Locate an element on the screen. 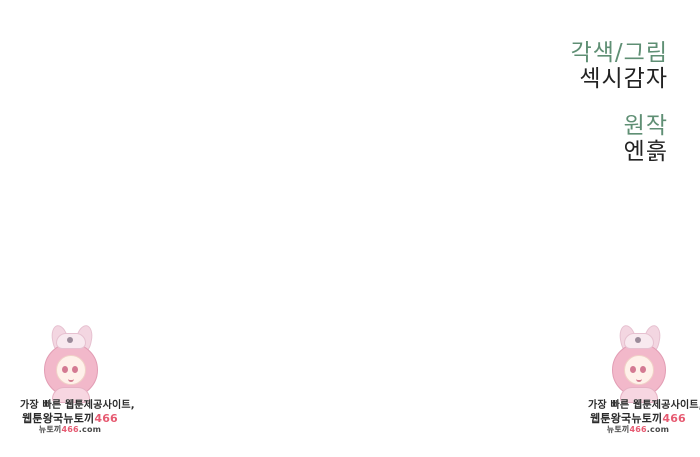 Image resolution: width=700 pixels, height=457 pixels. credits-block: 각색/그림 섹시감자 원작 엔흙 is located at coordinates (619, 103).